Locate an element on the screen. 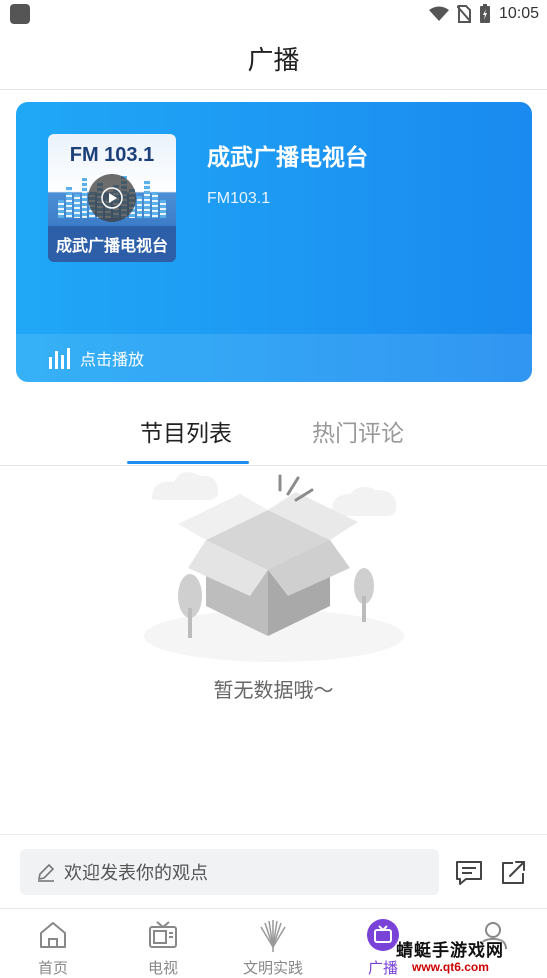 The height and width of the screenshot is (978, 547). play-label: 点击播放 is located at coordinates (112, 359).